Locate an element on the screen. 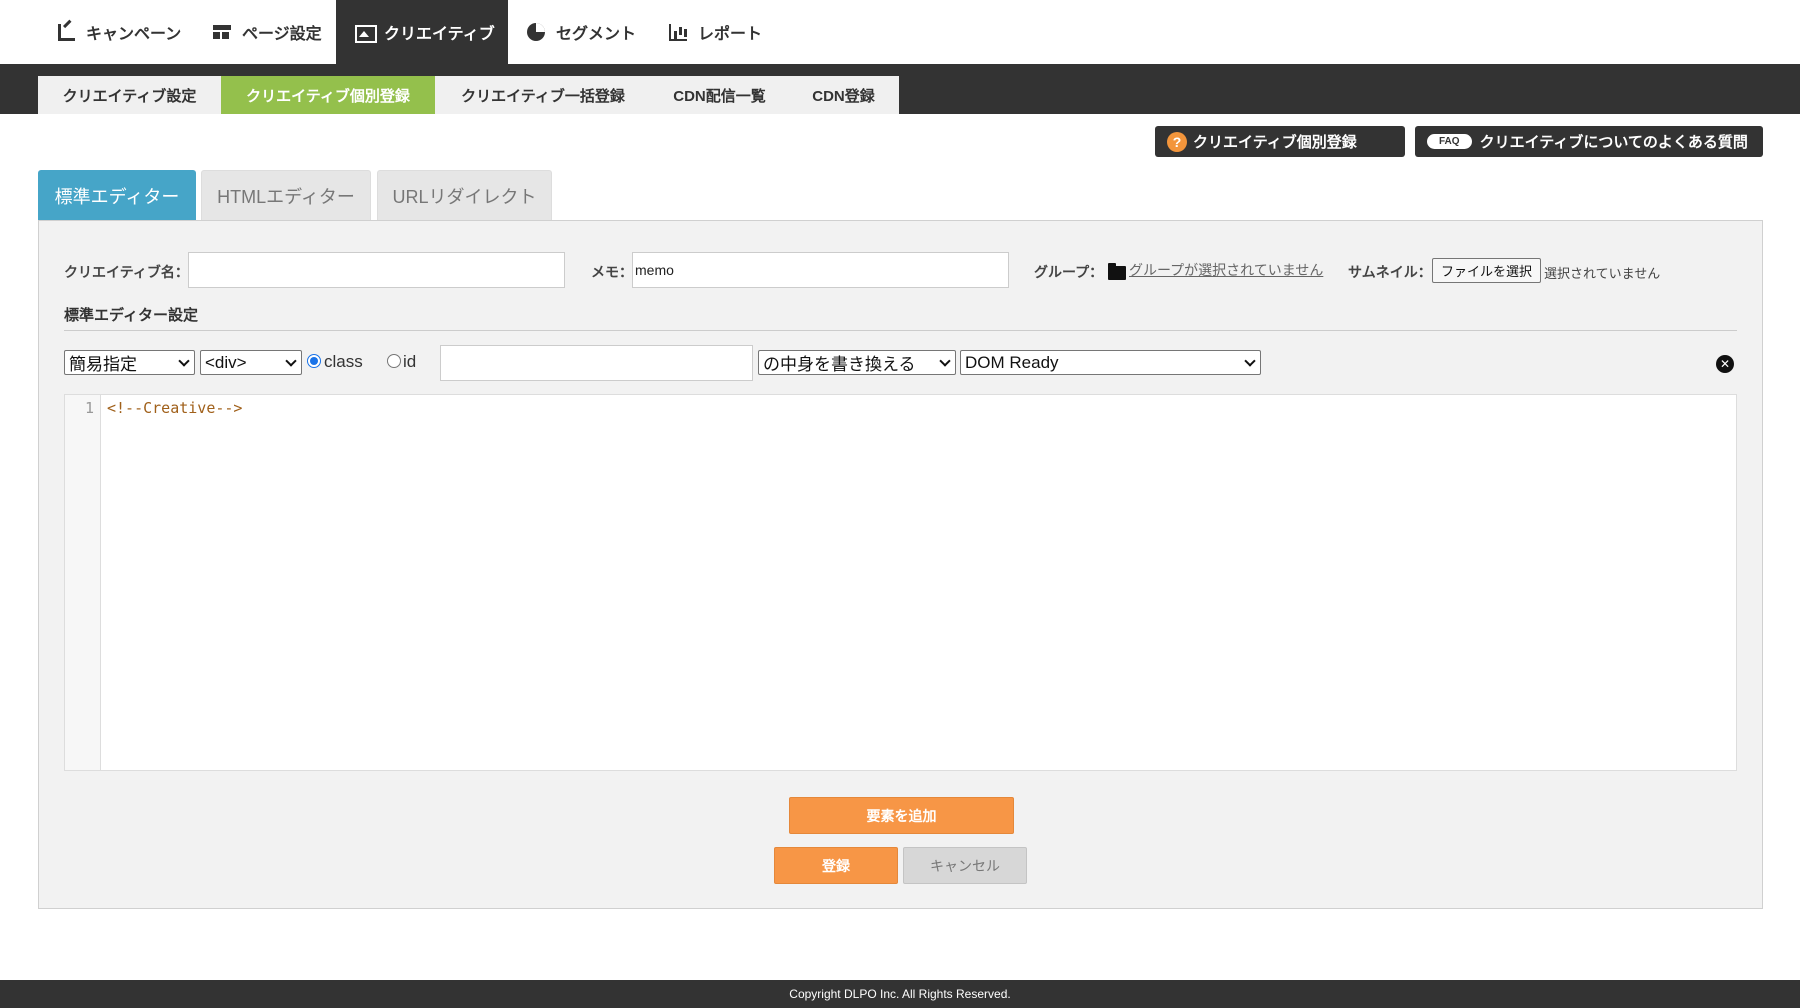 This screenshot has height=1008, width=1800. copyright-text: Copyright DLPO Inc. All Rights Reserved. is located at coordinates (900, 994).